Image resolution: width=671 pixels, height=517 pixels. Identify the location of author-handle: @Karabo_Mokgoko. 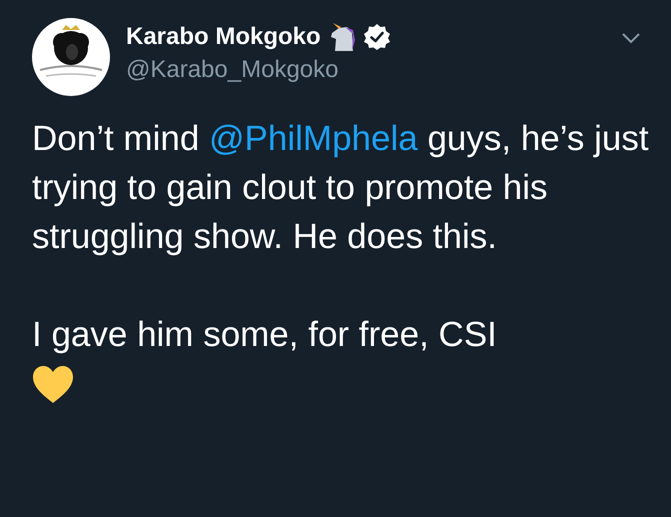
(233, 70).